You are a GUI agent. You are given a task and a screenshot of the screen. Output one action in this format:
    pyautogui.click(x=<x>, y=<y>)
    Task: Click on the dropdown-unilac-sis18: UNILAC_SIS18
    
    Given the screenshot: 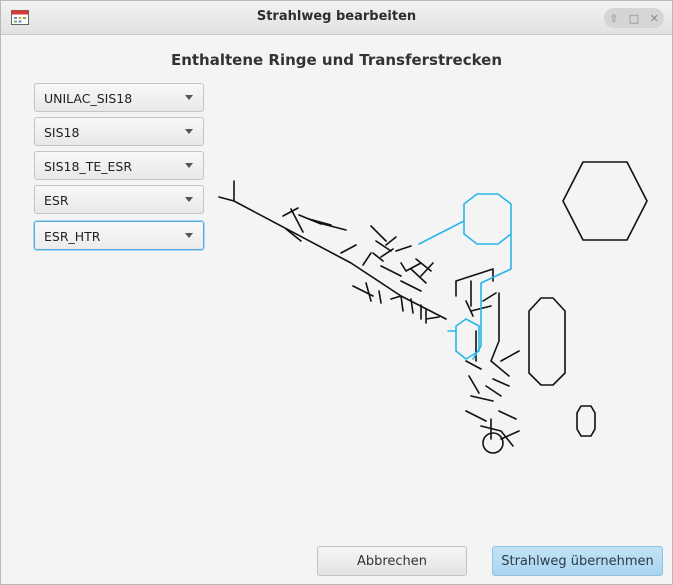 What is the action you would take?
    pyautogui.click(x=119, y=97)
    